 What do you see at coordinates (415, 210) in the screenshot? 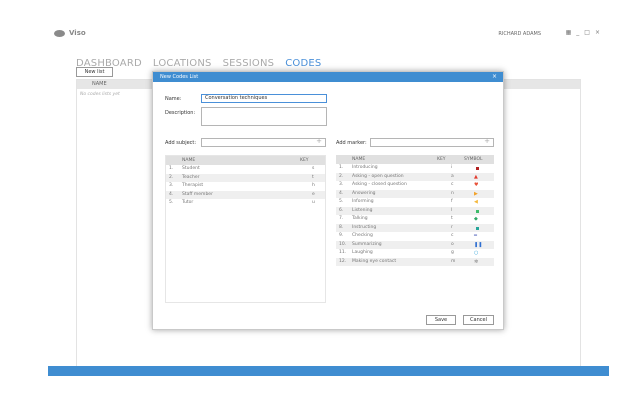
I see `table-row: 6. Listening l` at bounding box center [415, 210].